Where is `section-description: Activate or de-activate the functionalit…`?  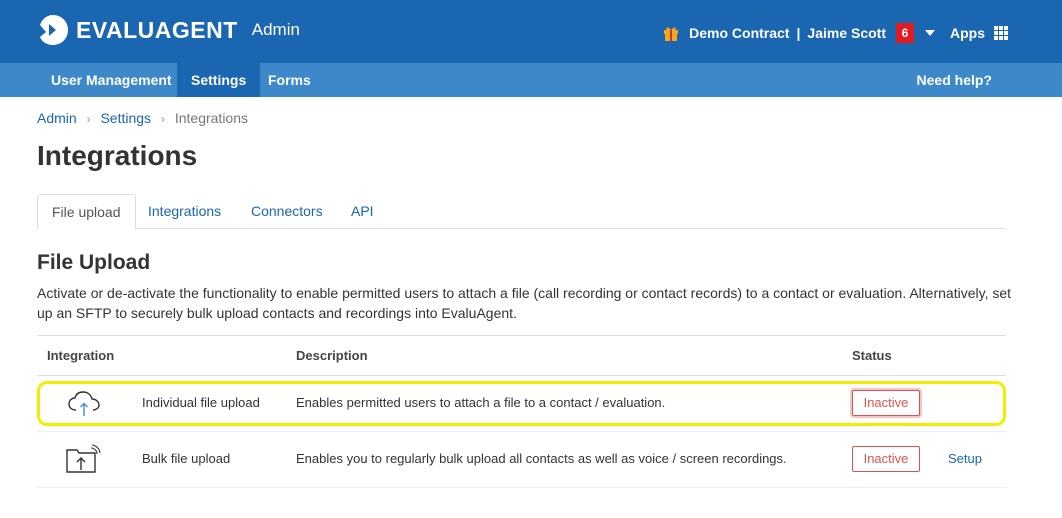 section-description: Activate or de-activate the functionalit… is located at coordinates (524, 303).